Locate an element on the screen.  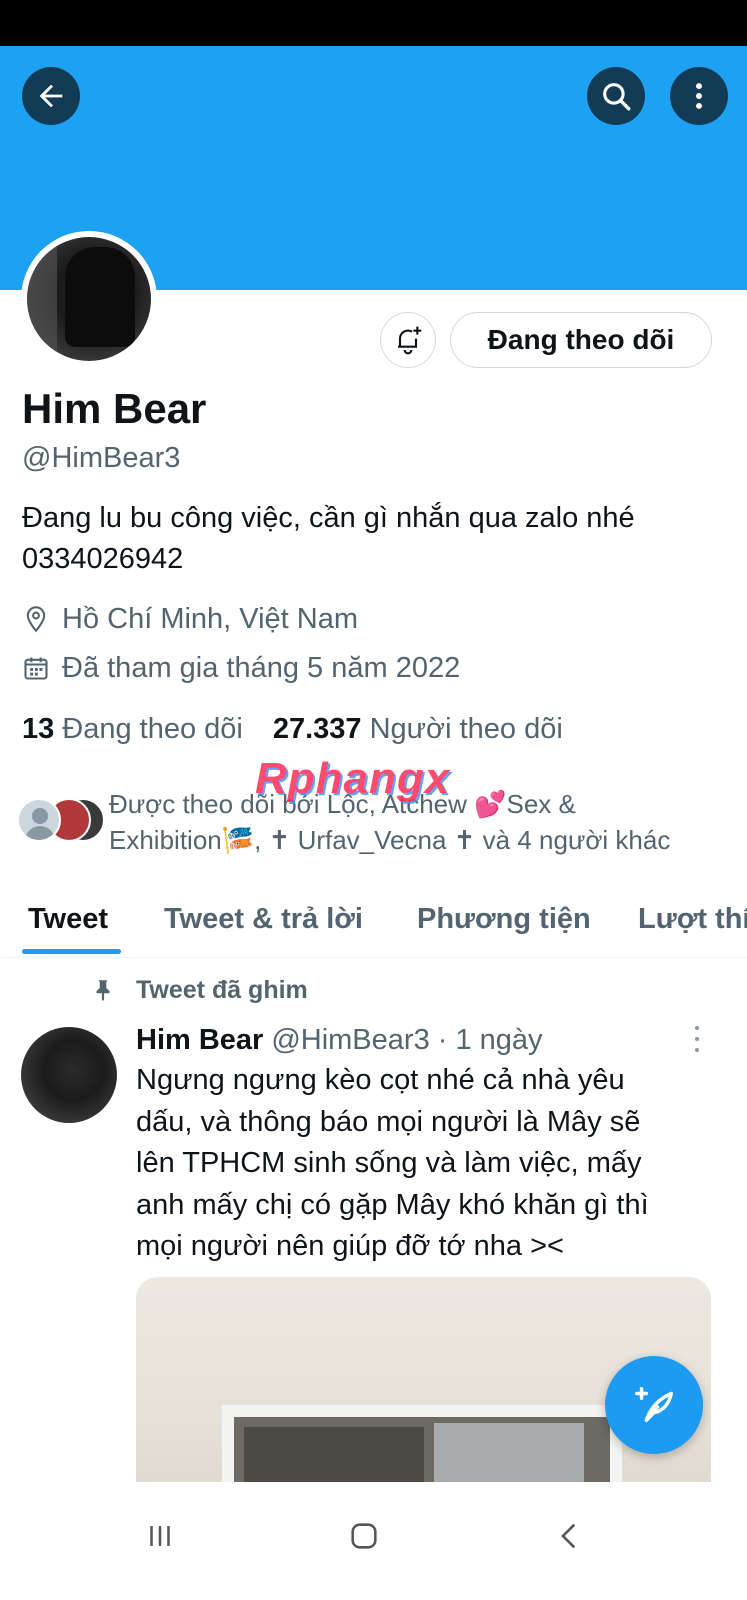
followed-by-avatars is located at coordinates (62, 821).